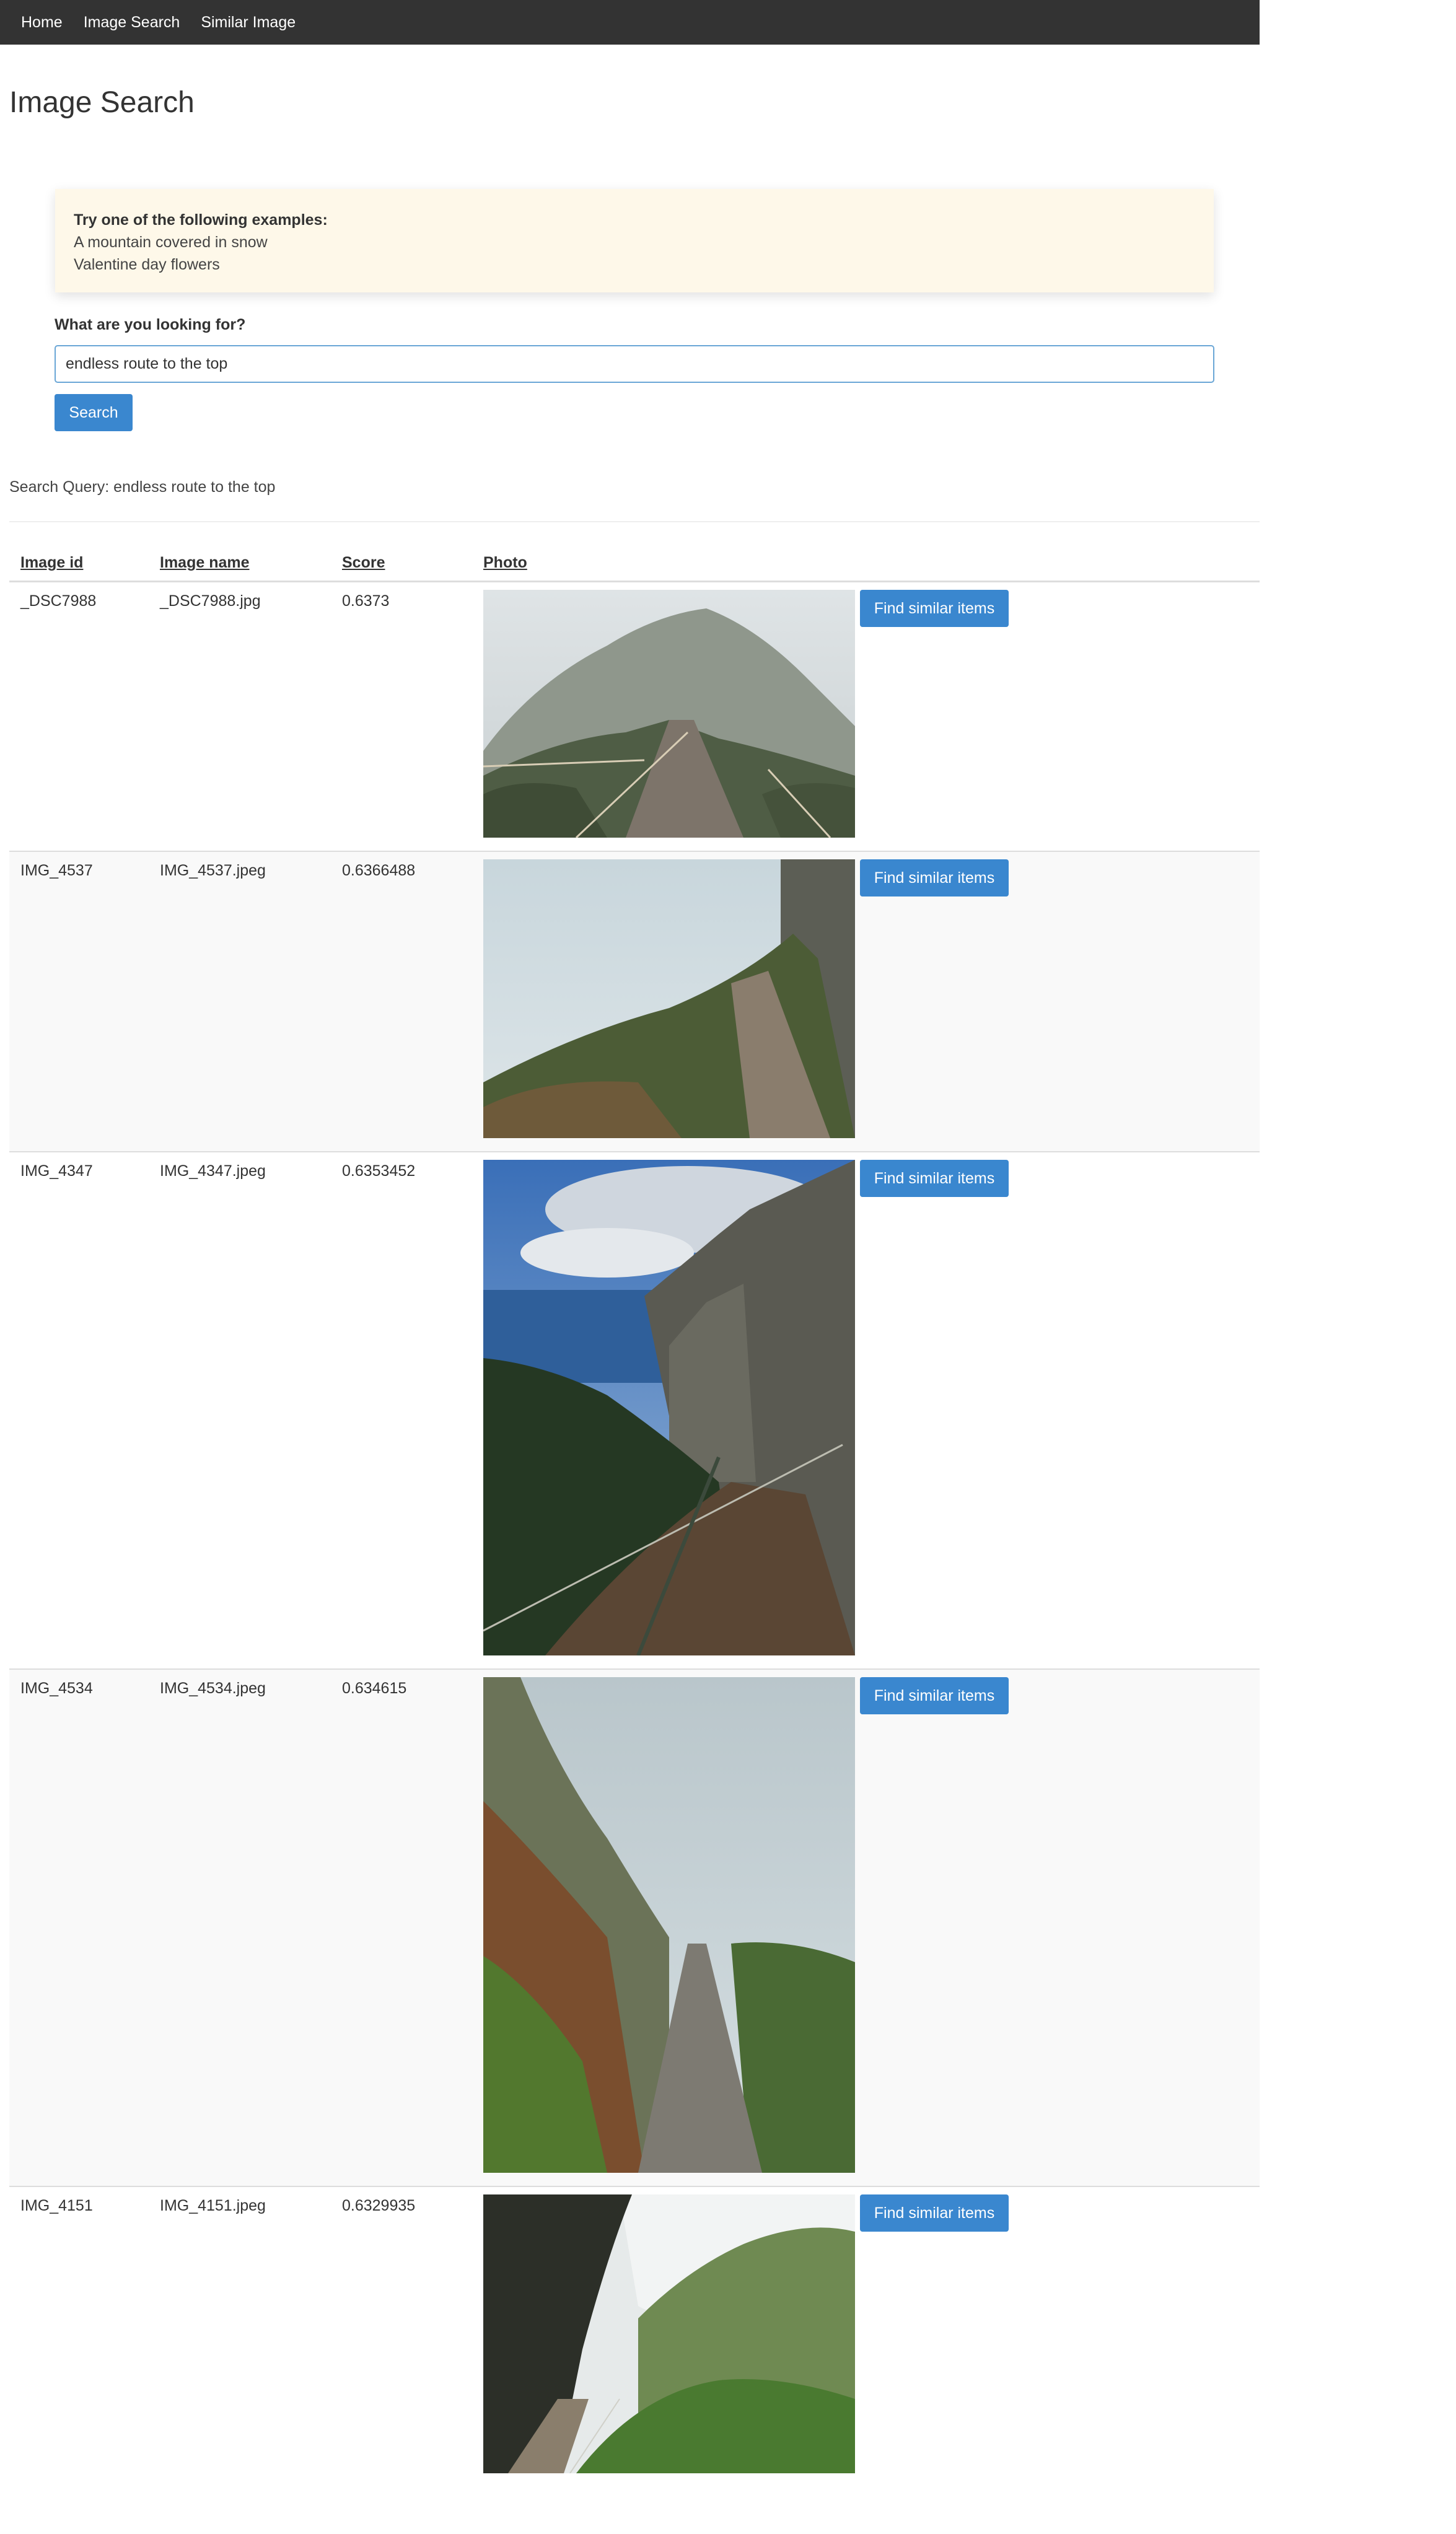 This screenshot has height=2534, width=1456. Describe the element at coordinates (379, 870) in the screenshot. I see `score-cell: 0.6366488` at that location.